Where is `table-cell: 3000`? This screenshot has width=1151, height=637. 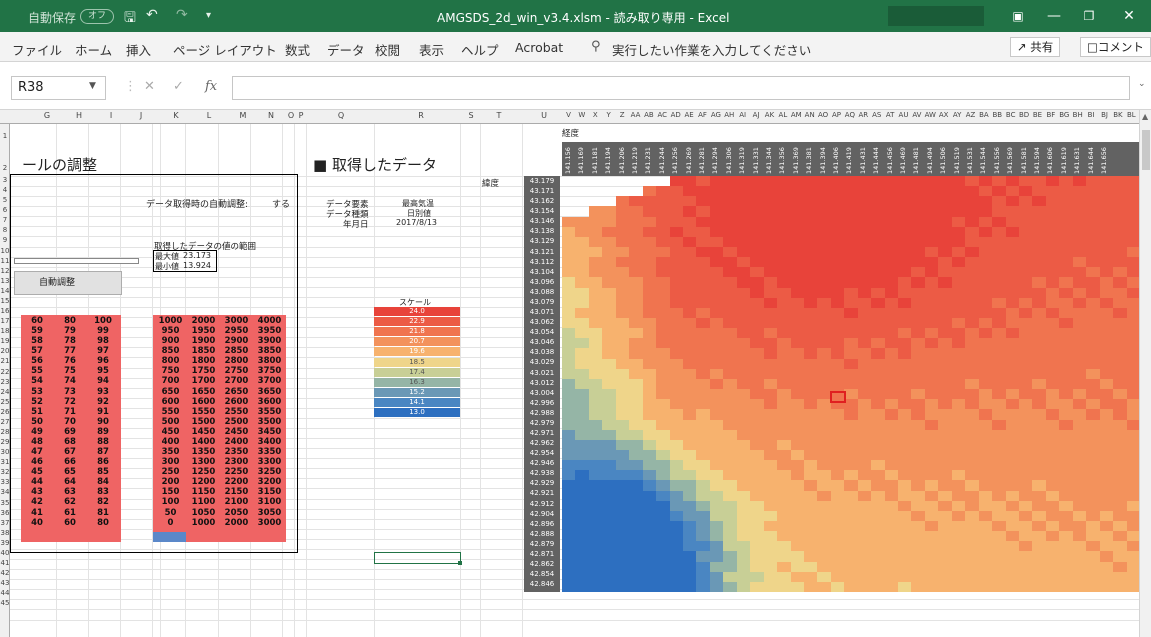 table-cell: 3000 is located at coordinates (269, 523).